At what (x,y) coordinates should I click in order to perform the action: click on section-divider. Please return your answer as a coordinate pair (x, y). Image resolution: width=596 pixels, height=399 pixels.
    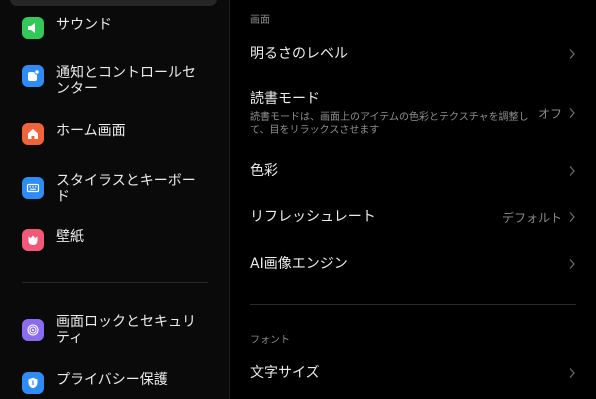
    Looking at the image, I should click on (413, 304).